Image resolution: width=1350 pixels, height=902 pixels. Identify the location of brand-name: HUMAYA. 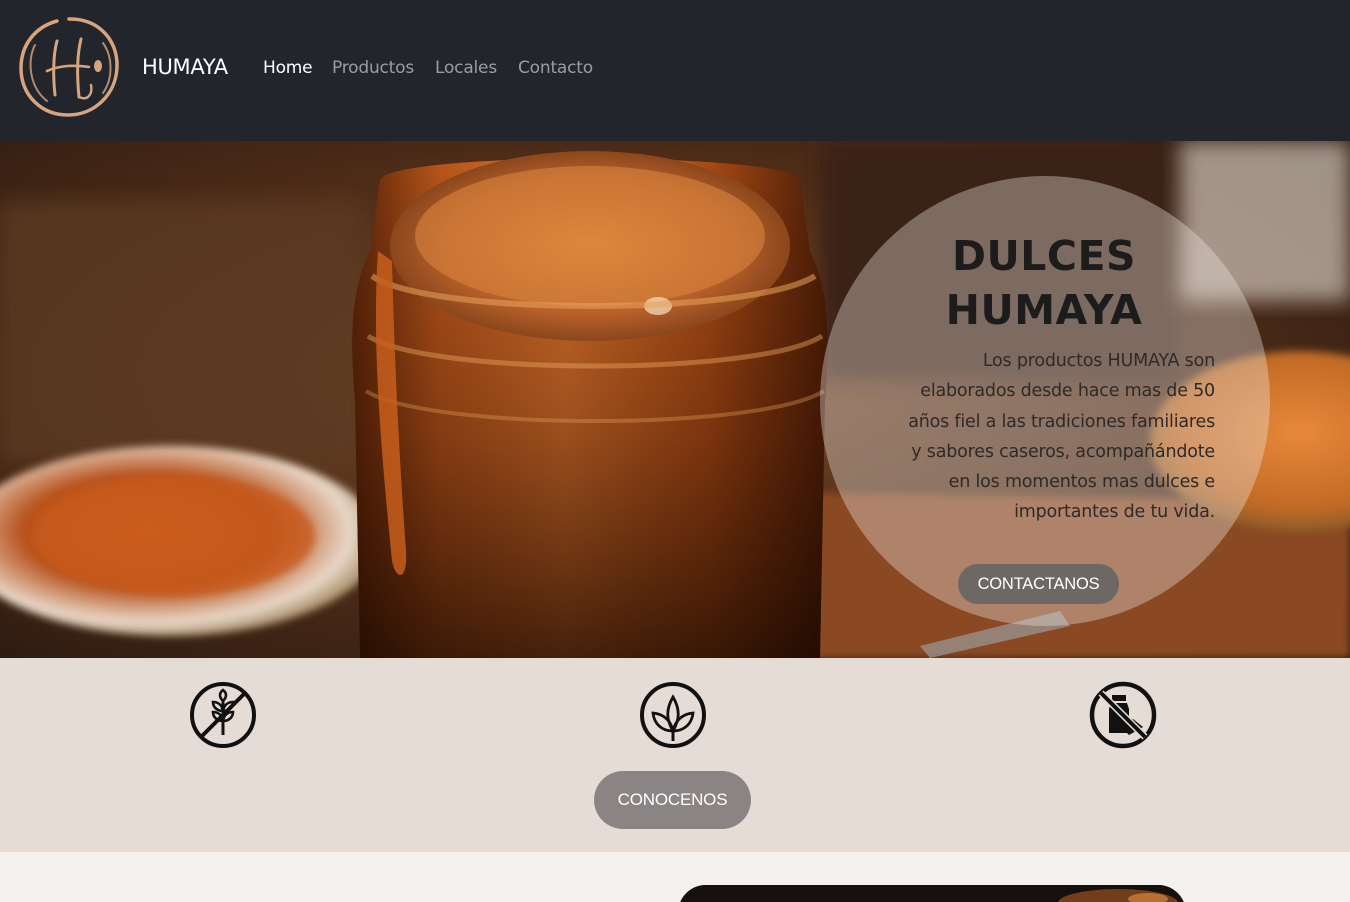
(185, 67).